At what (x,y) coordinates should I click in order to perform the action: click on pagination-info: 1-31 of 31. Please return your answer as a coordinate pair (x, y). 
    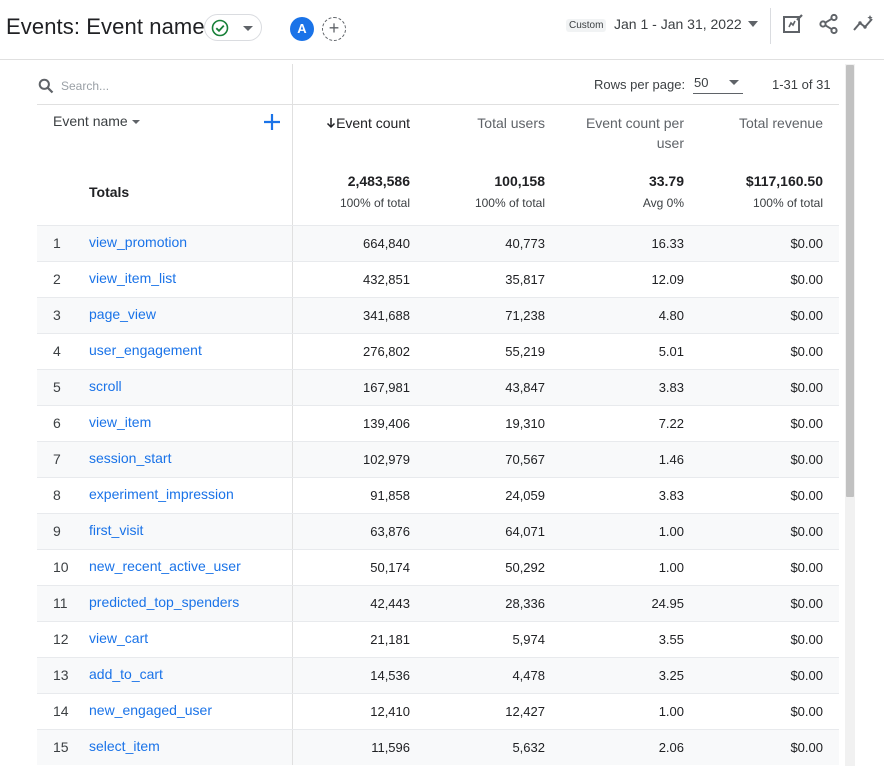
    Looking at the image, I should click on (801, 84).